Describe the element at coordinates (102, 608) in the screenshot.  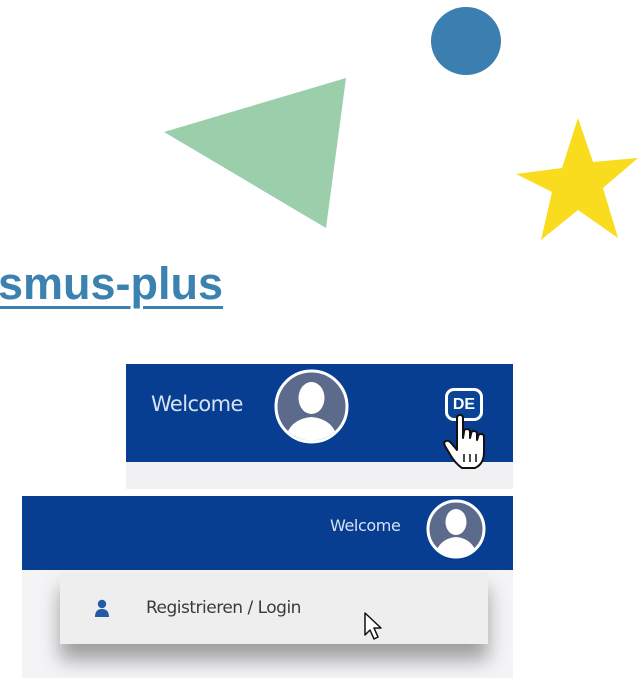
I see `person-icon` at that location.